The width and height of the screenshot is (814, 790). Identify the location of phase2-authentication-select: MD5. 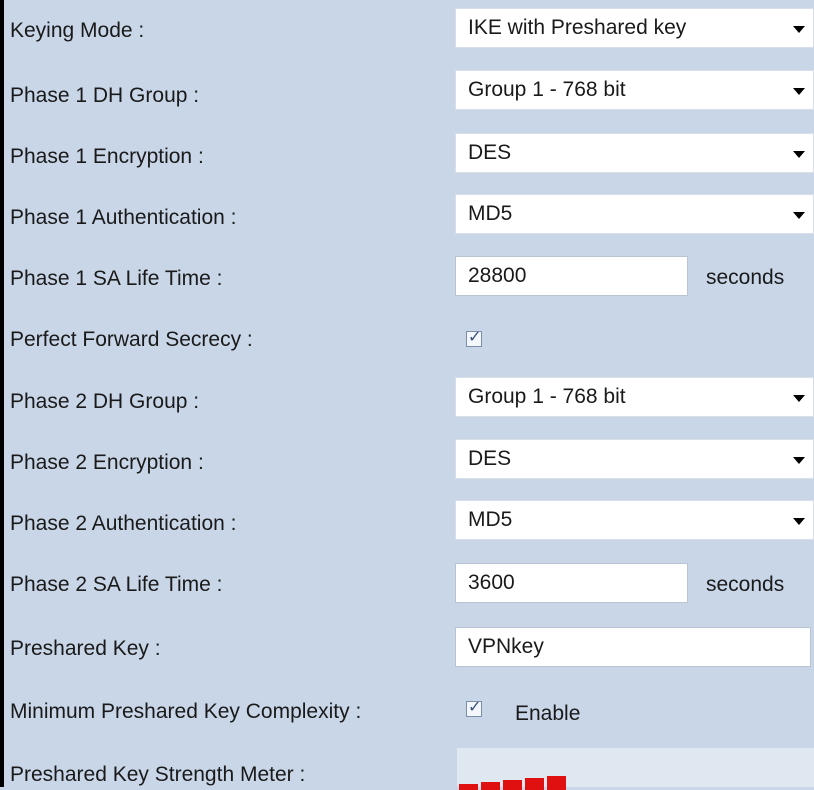
(634, 520).